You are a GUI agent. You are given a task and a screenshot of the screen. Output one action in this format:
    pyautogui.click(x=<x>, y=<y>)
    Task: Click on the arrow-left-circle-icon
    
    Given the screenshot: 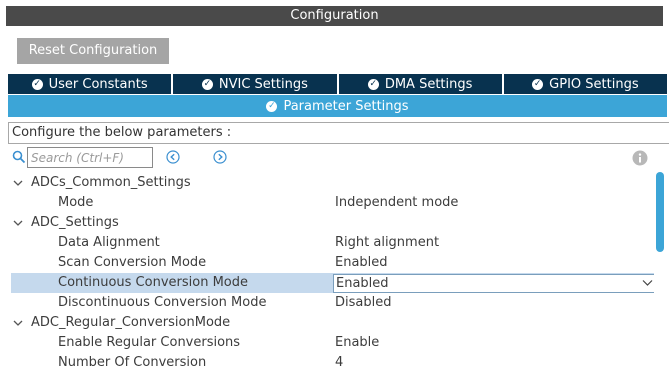 What is the action you would take?
    pyautogui.click(x=173, y=157)
    